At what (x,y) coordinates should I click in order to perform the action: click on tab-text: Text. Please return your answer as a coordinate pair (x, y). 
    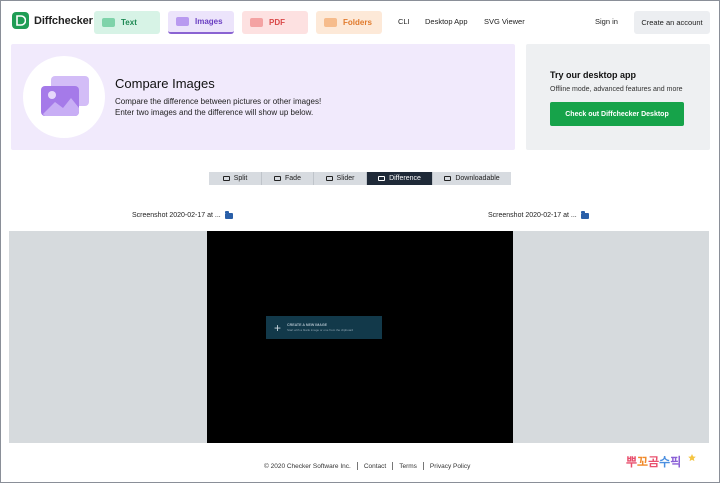
    Looking at the image, I should click on (127, 22).